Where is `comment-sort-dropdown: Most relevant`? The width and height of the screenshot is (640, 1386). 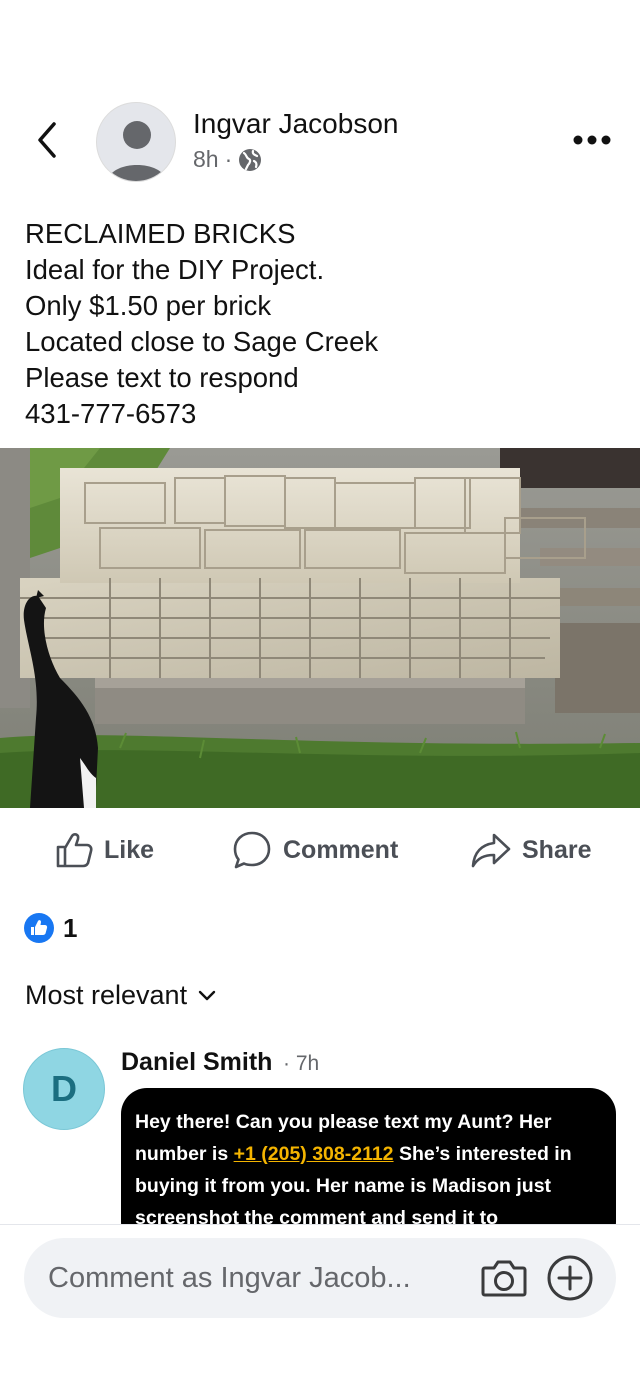
comment-sort-dropdown: Most relevant is located at coordinates (121, 995).